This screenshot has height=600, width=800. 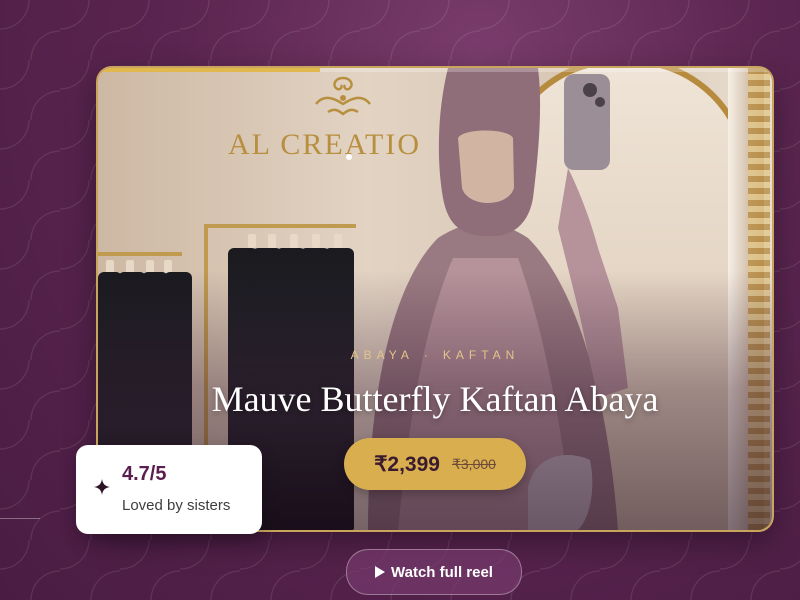 I want to click on product-category: ABAYA · KAFTAN, so click(x=435, y=355).